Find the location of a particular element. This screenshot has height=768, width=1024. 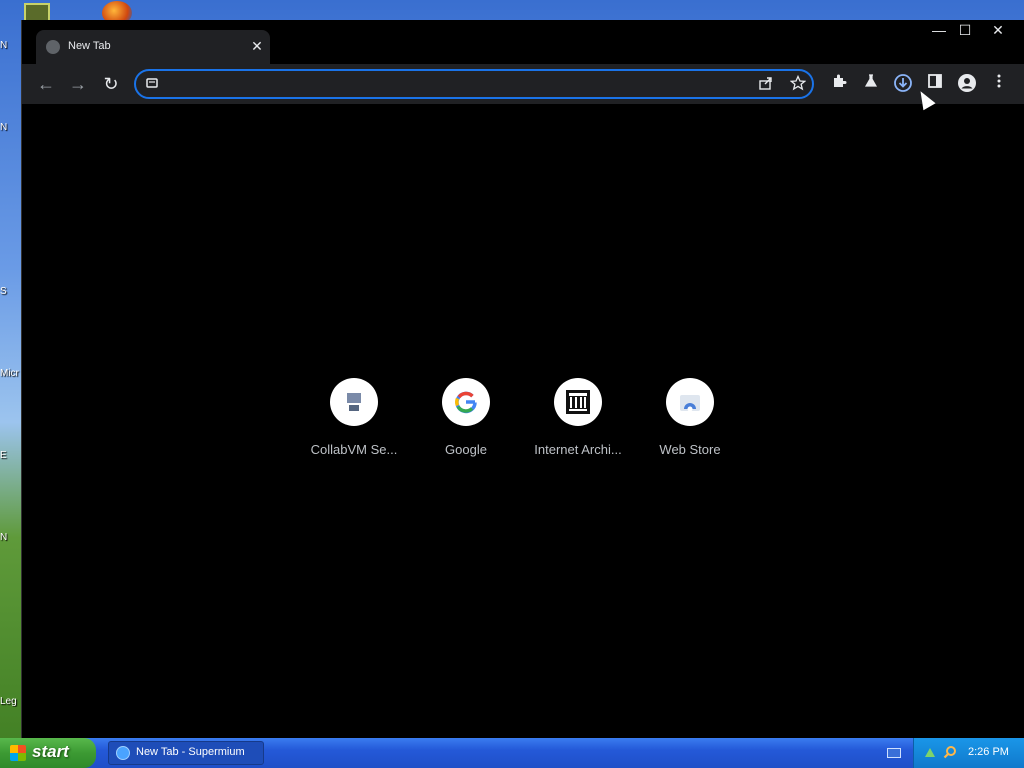

desktop-label: Micr St is located at coordinates (11, 373).